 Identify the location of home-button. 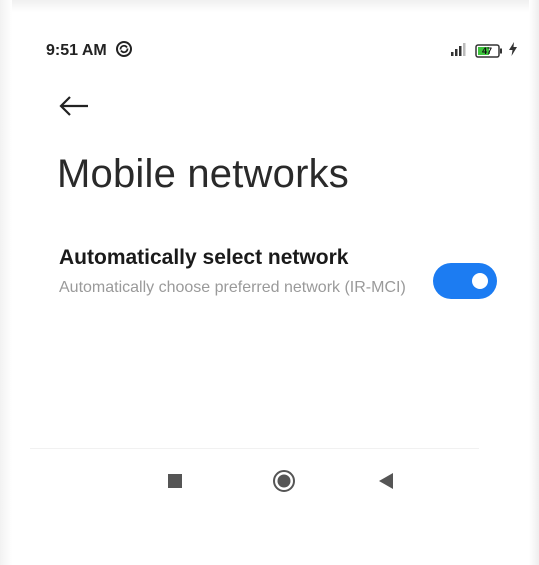
(284, 483).